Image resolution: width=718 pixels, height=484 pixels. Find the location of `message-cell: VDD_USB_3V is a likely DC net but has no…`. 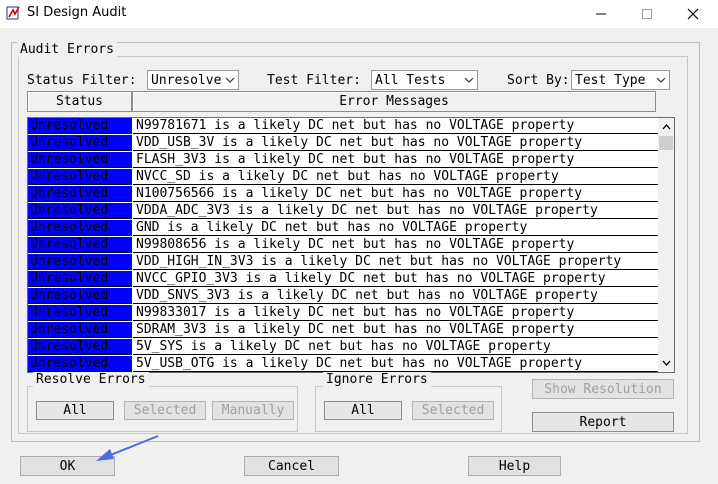

message-cell: VDD_USB_3V is a likely DC net but has no… is located at coordinates (395, 143).